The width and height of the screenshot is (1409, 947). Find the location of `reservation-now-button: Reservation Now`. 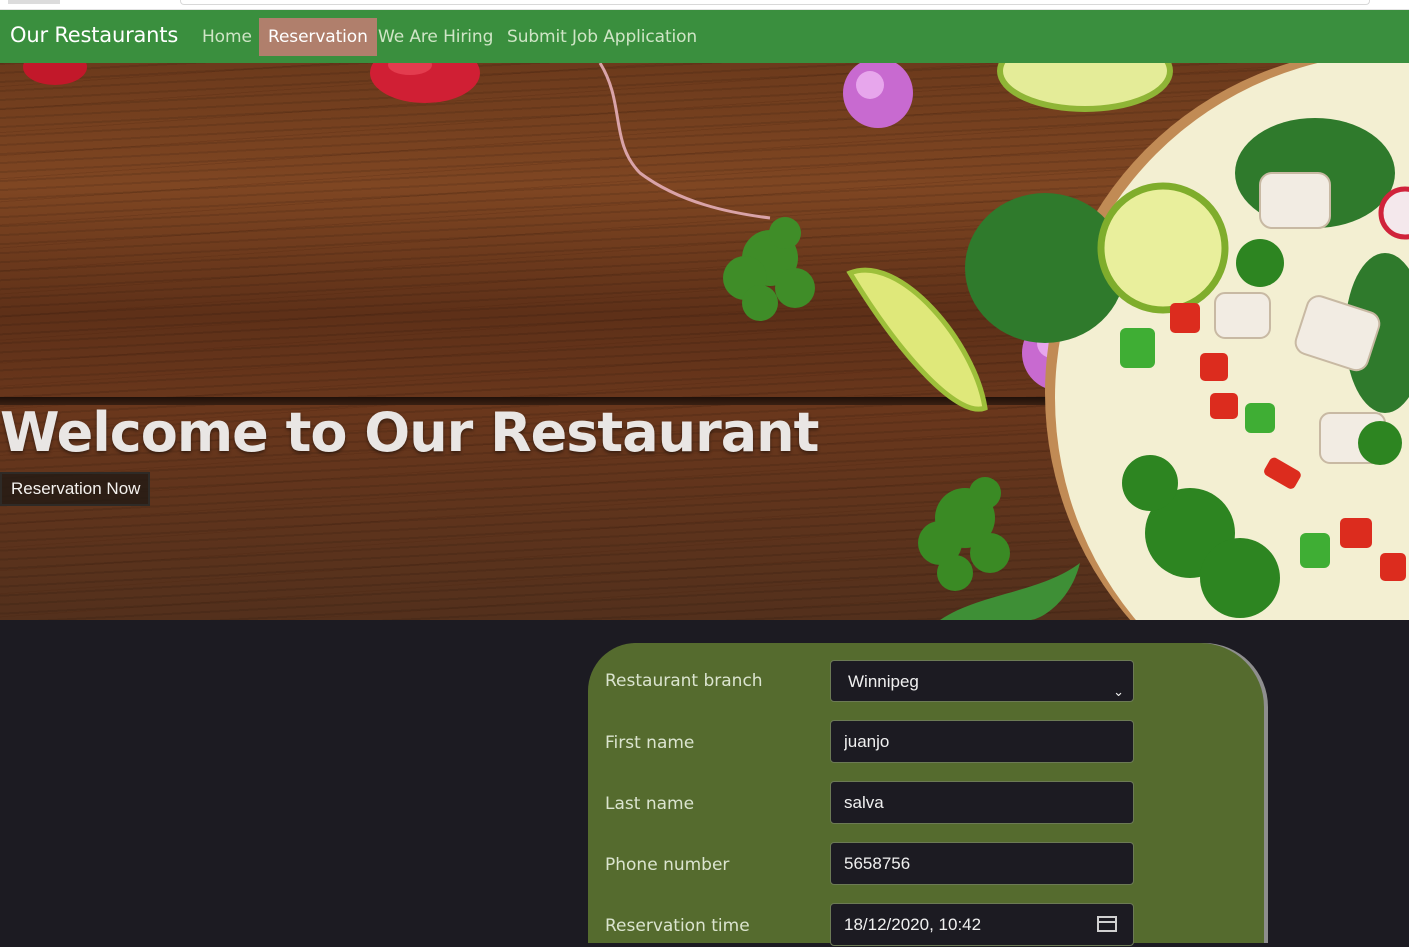

reservation-now-button: Reservation Now is located at coordinates (75, 489).